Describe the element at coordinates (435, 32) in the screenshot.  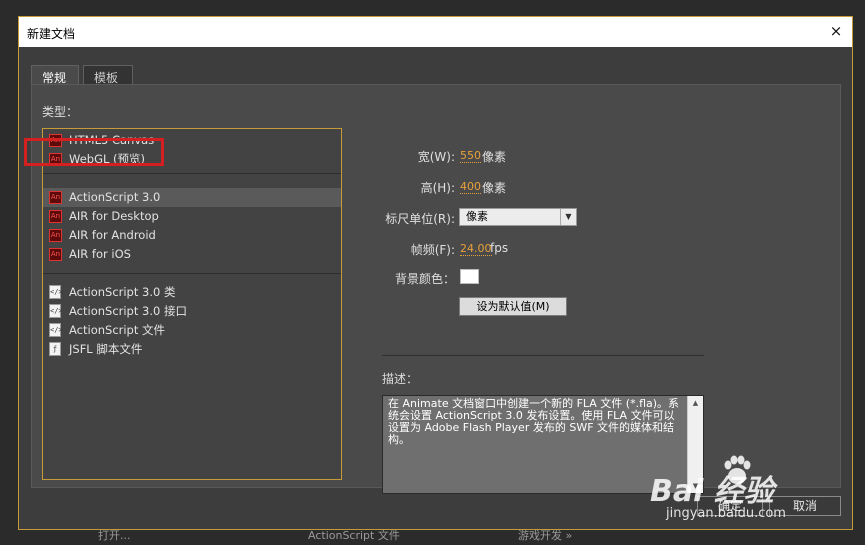
I see `dialog-titlebar: 新建文档 ×` at that location.